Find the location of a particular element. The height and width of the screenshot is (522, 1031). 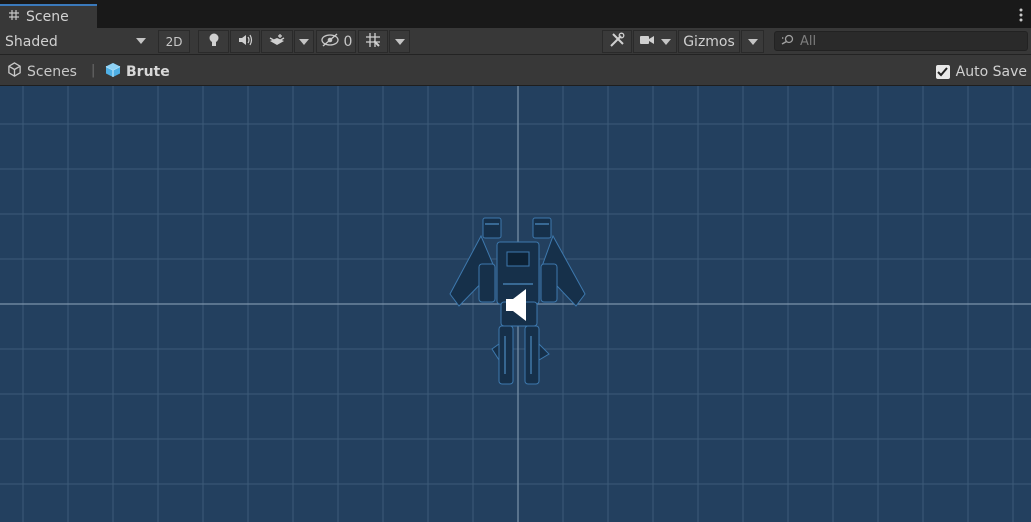

breadcrumb: Scenes | Brute Auto Save is located at coordinates (515, 70).